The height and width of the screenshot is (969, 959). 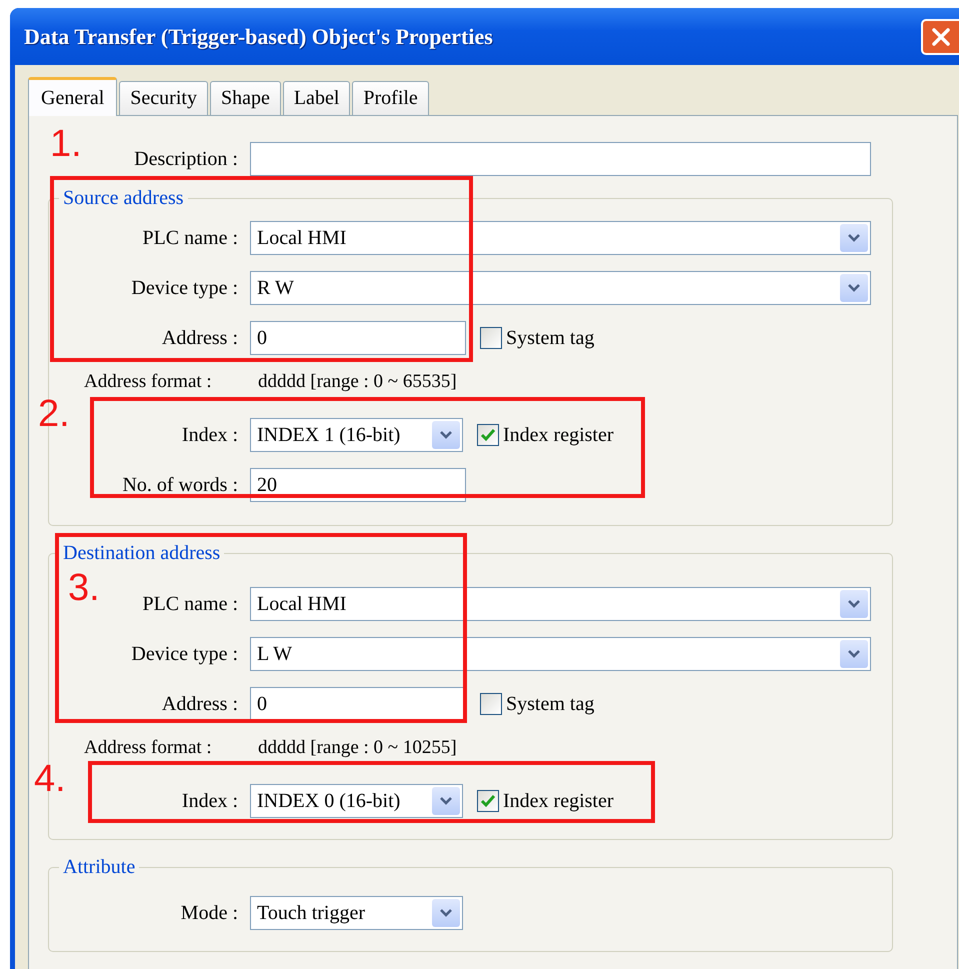 What do you see at coordinates (245, 98) in the screenshot?
I see `tab: Shape` at bounding box center [245, 98].